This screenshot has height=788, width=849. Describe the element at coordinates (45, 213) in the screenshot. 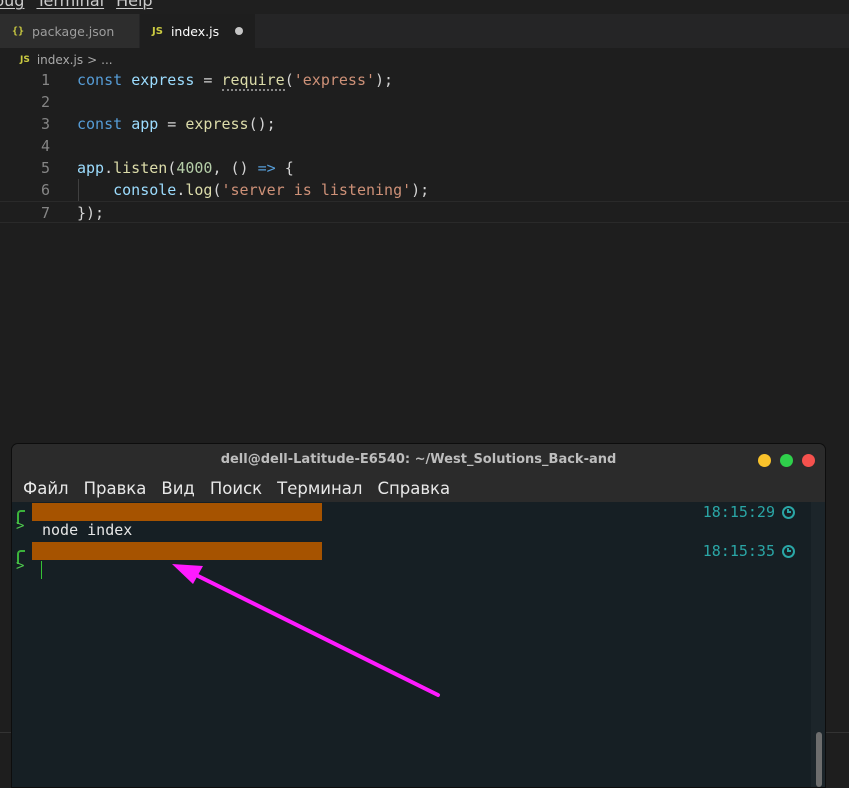

I see `line-number: 7` at that location.